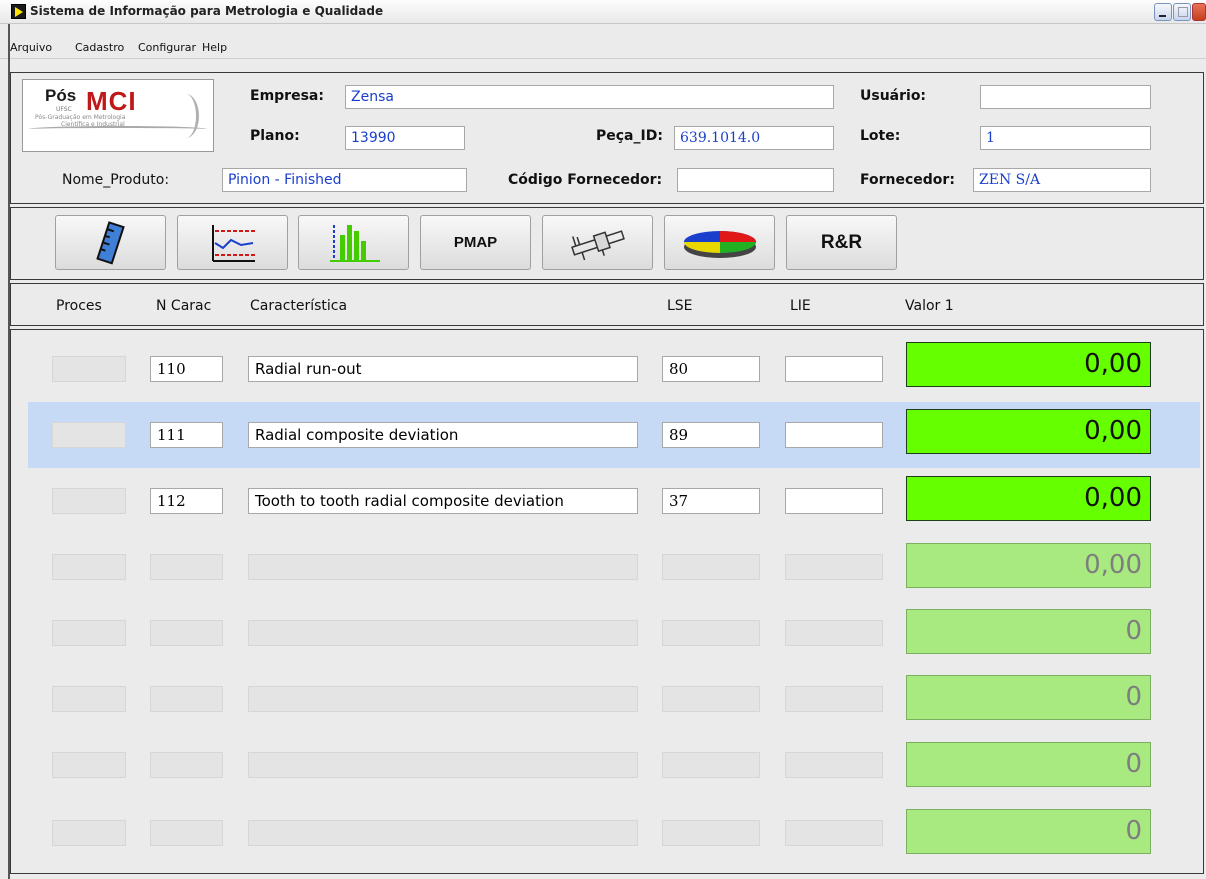 The width and height of the screenshot is (1206, 879). I want to click on caliper-button, so click(597, 242).